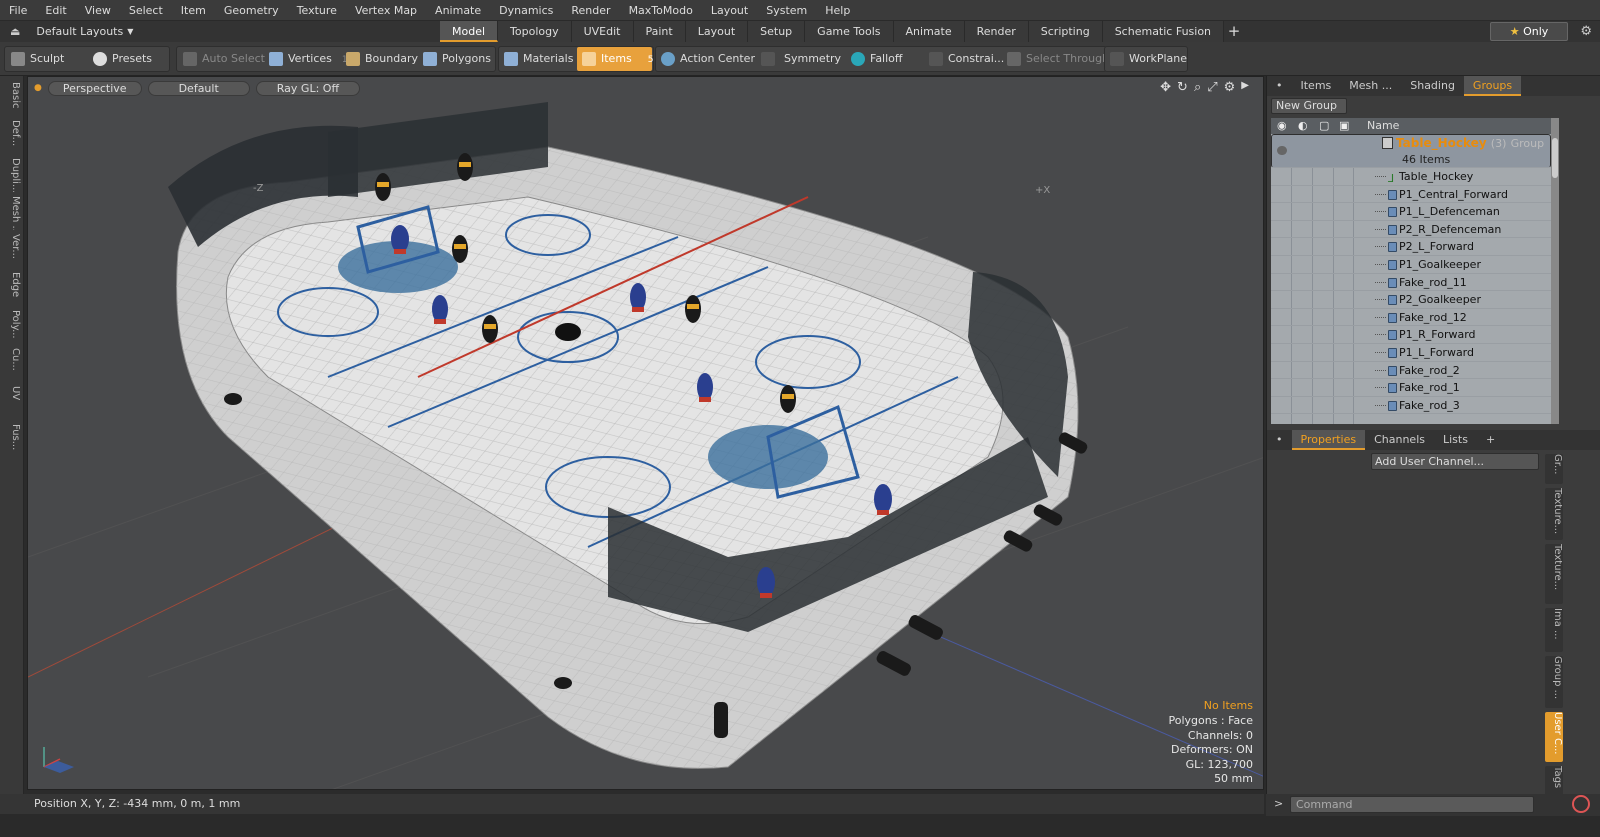  I want to click on tab-model: Model, so click(469, 31).